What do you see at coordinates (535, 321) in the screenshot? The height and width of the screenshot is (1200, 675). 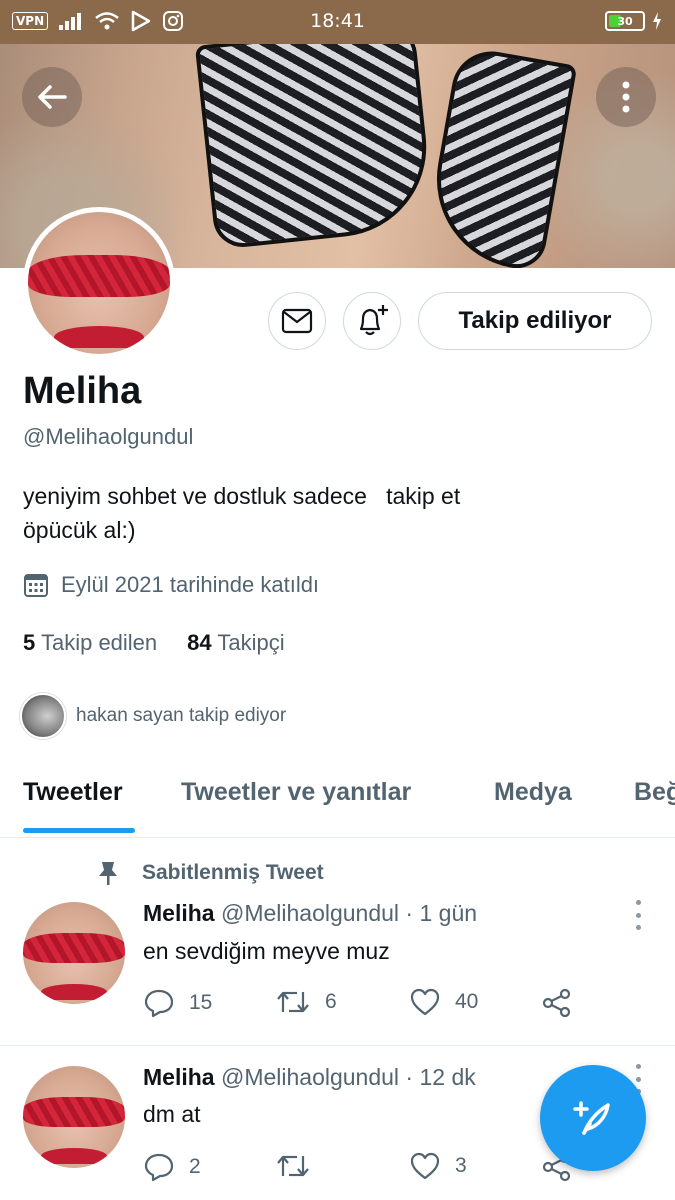 I see `following-button: Takip ediliyor` at bounding box center [535, 321].